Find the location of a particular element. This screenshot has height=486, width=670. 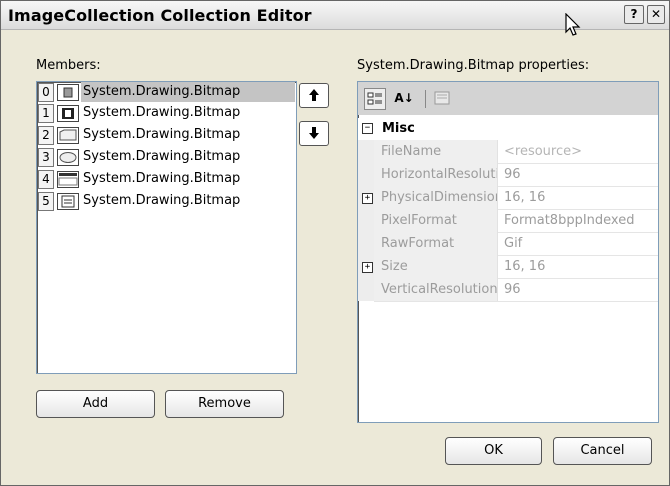

move-down-button is located at coordinates (314, 133).